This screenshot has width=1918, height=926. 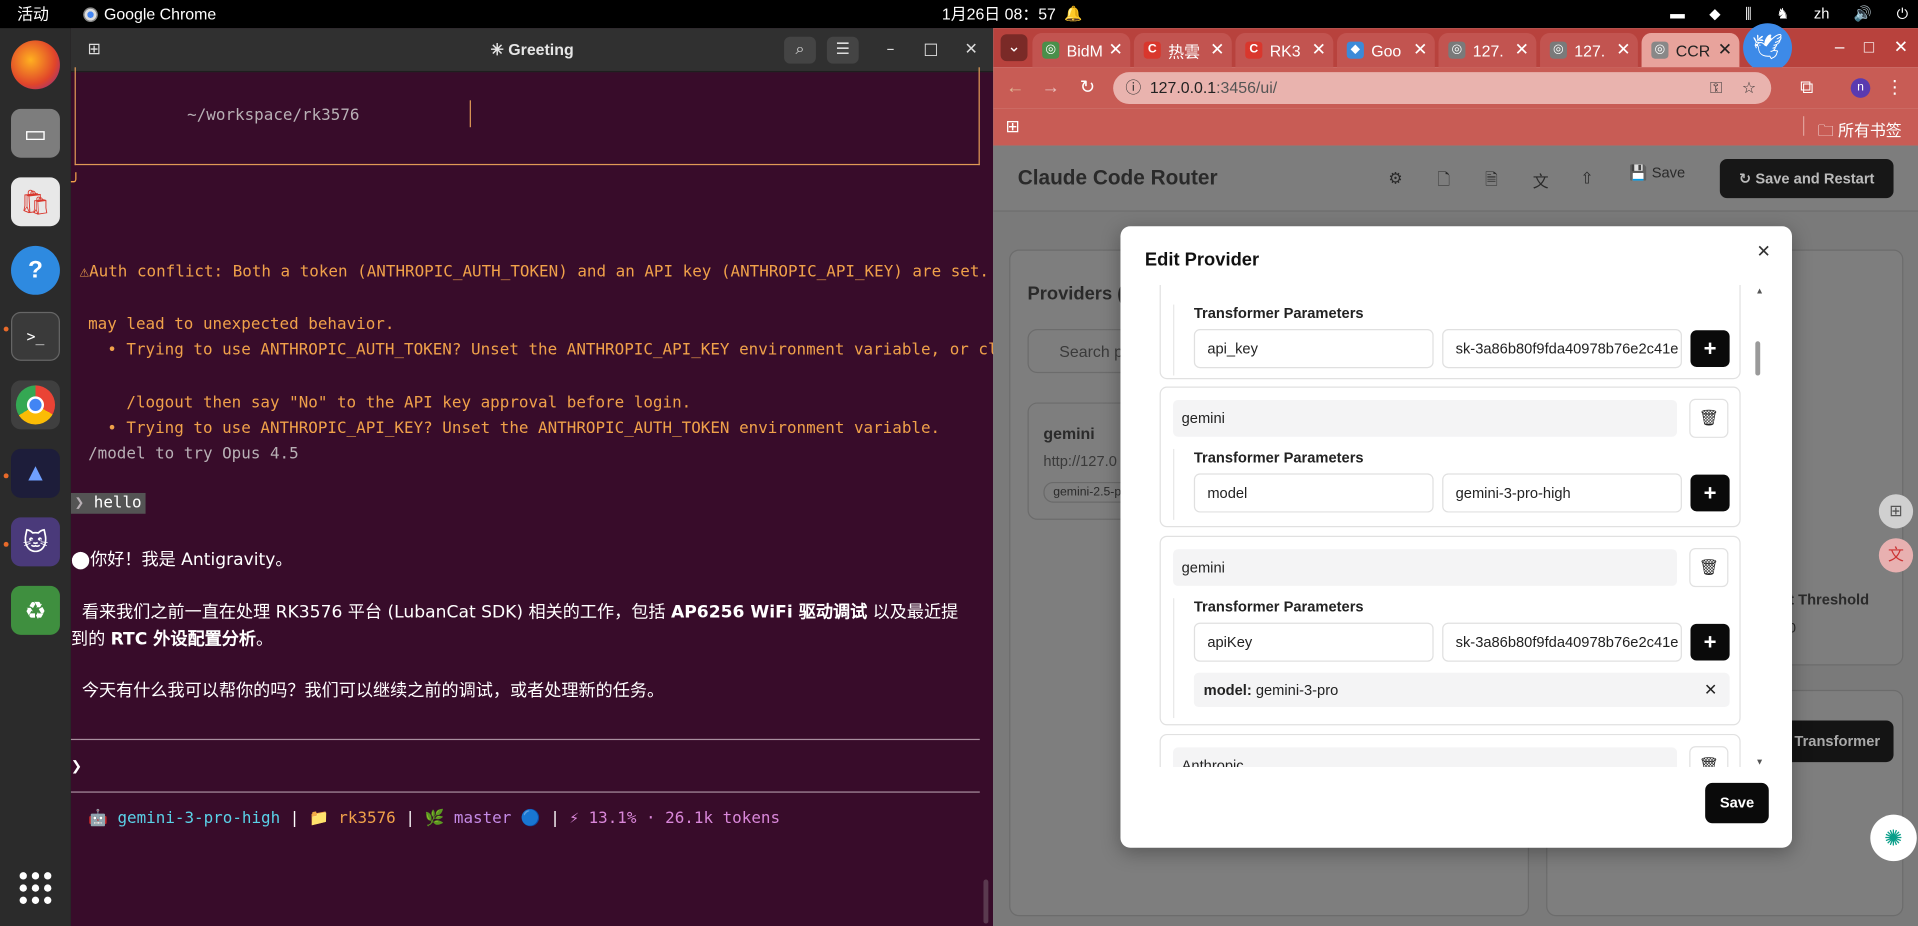 I want to click on browser-tab: ◎ CCR ✕, so click(x=1690, y=50).